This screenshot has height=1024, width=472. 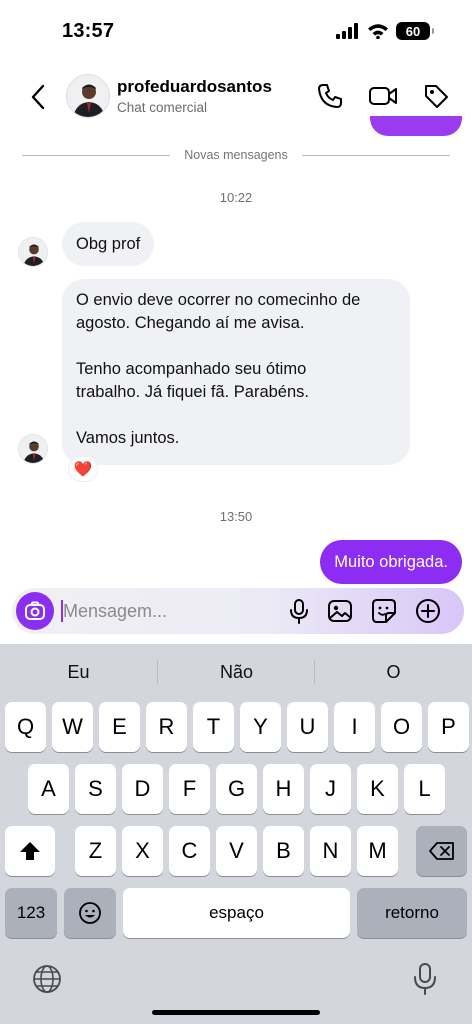 I want to click on shift-arrow-icon, so click(x=30, y=851).